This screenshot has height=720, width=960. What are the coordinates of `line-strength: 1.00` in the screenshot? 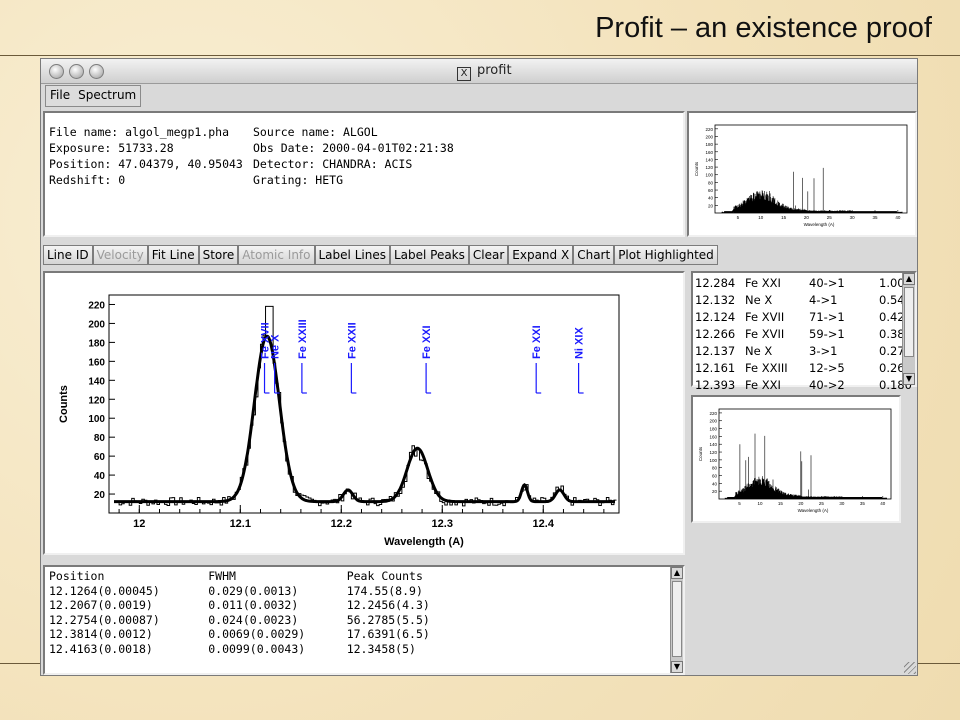 It's located at (892, 283).